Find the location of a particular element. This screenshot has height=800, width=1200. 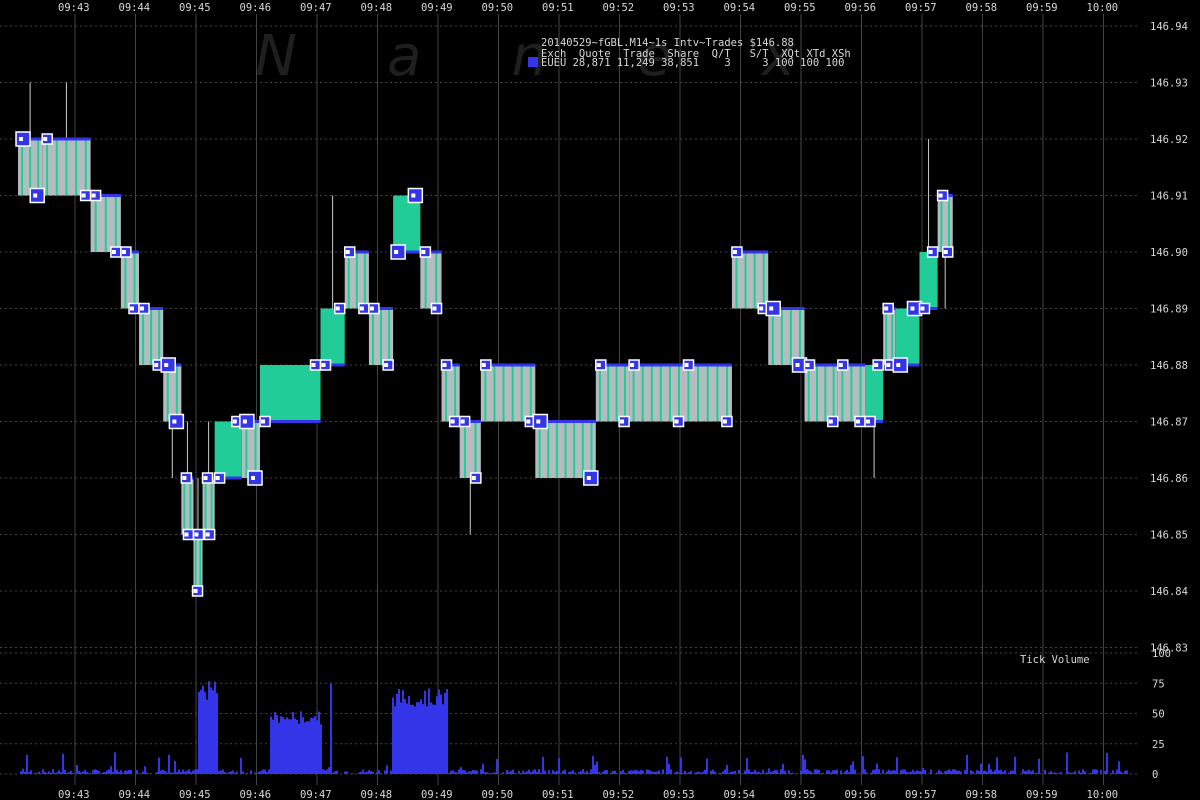

x-tick-label-top: 09:54 is located at coordinates (740, 8).